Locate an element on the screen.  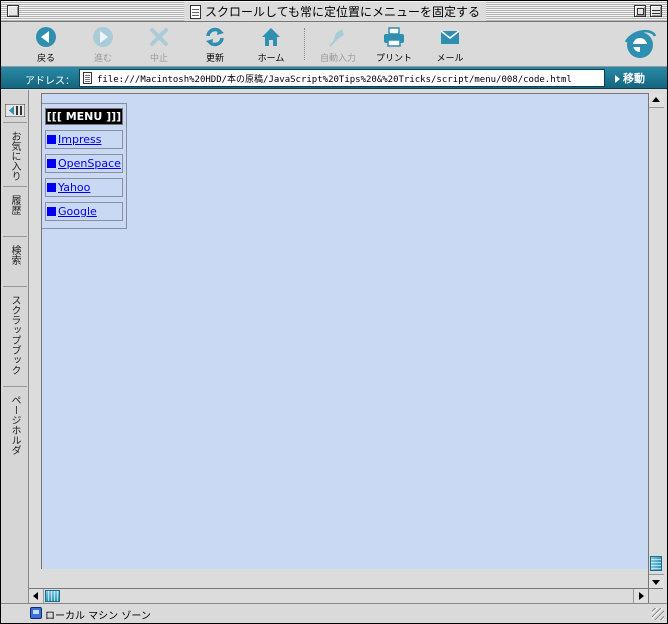
mail-icon is located at coordinates (450, 37).